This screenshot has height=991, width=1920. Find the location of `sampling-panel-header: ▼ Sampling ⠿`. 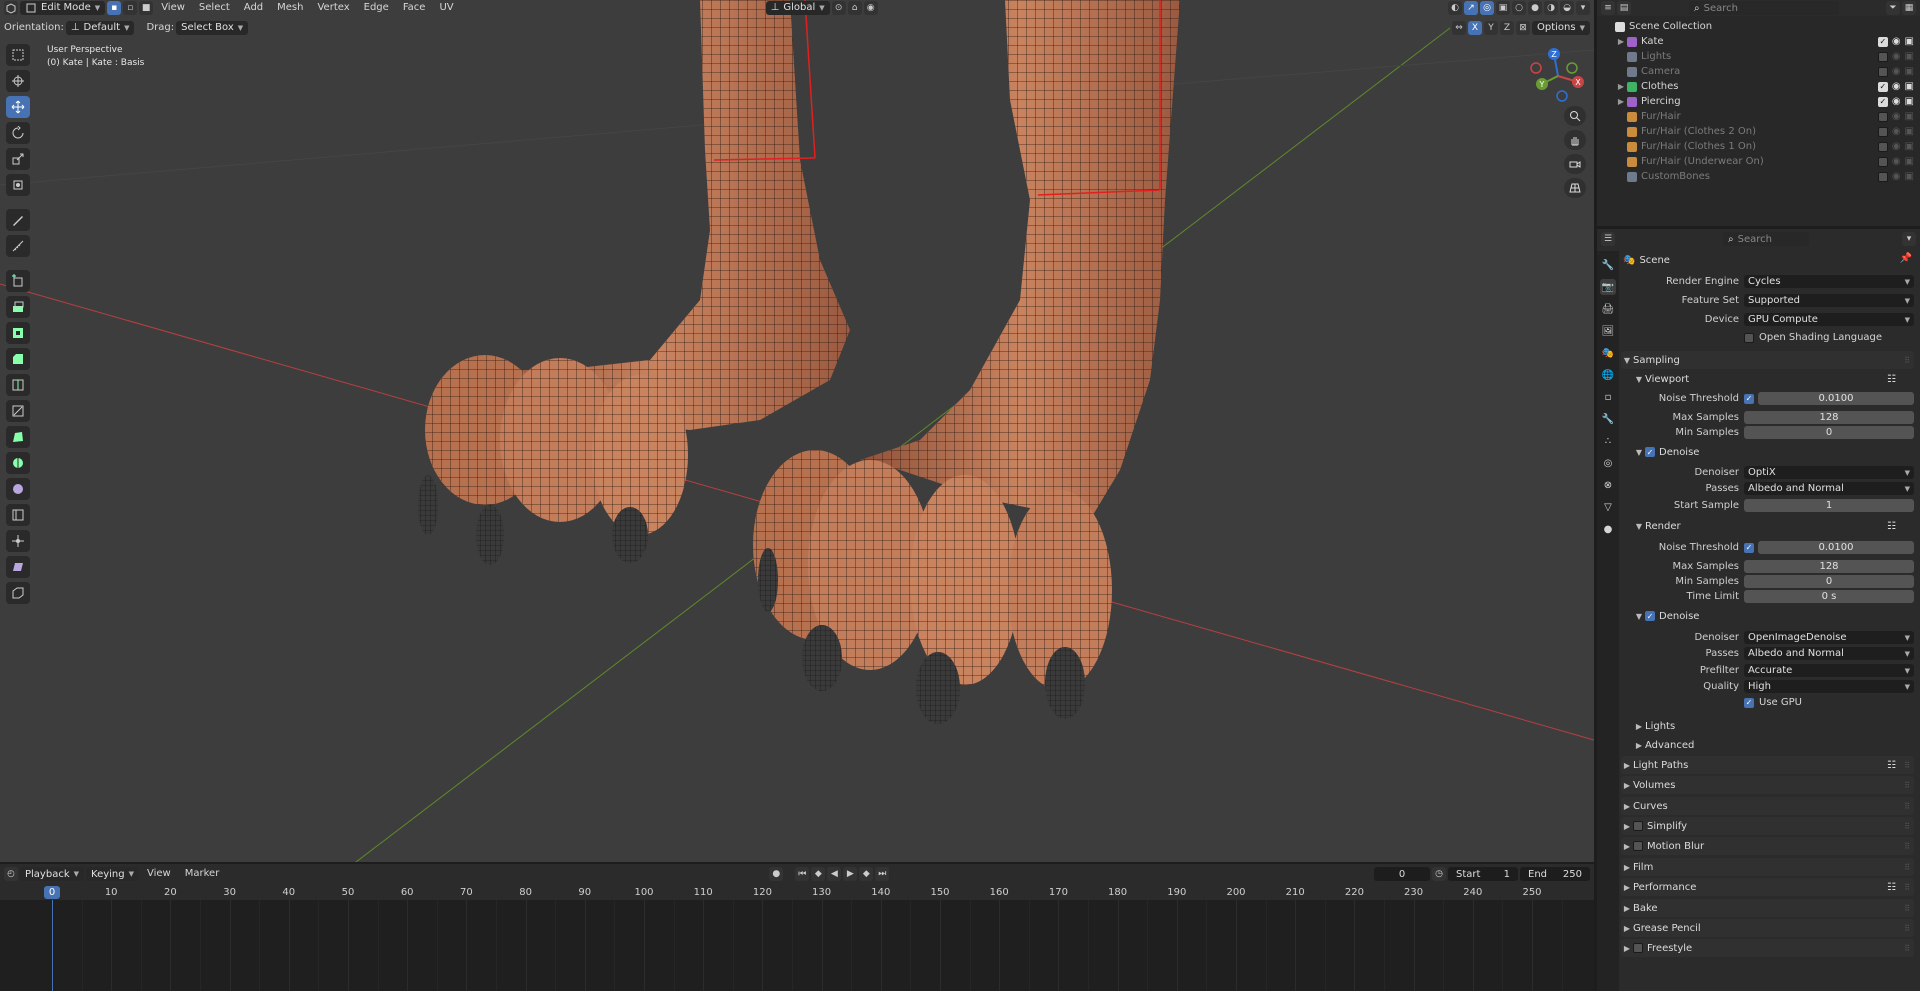

sampling-panel-header: ▼ Sampling ⠿ is located at coordinates (1767, 360).